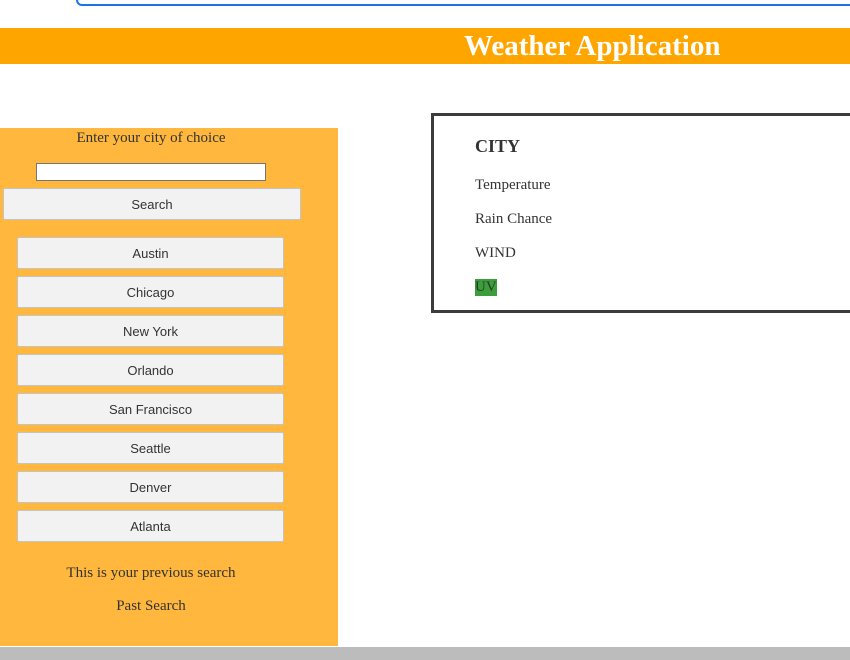 This screenshot has width=850, height=660. I want to click on footer-bar, so click(425, 653).